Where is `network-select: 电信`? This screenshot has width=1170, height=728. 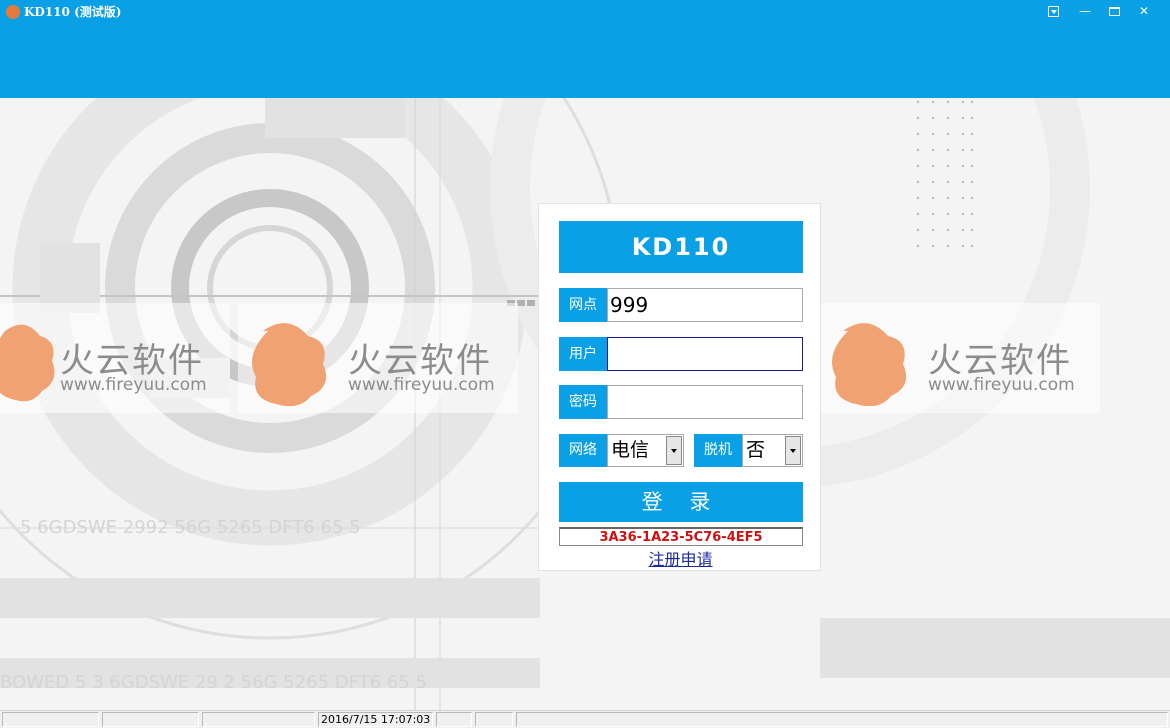
network-select: 电信 is located at coordinates (645, 450).